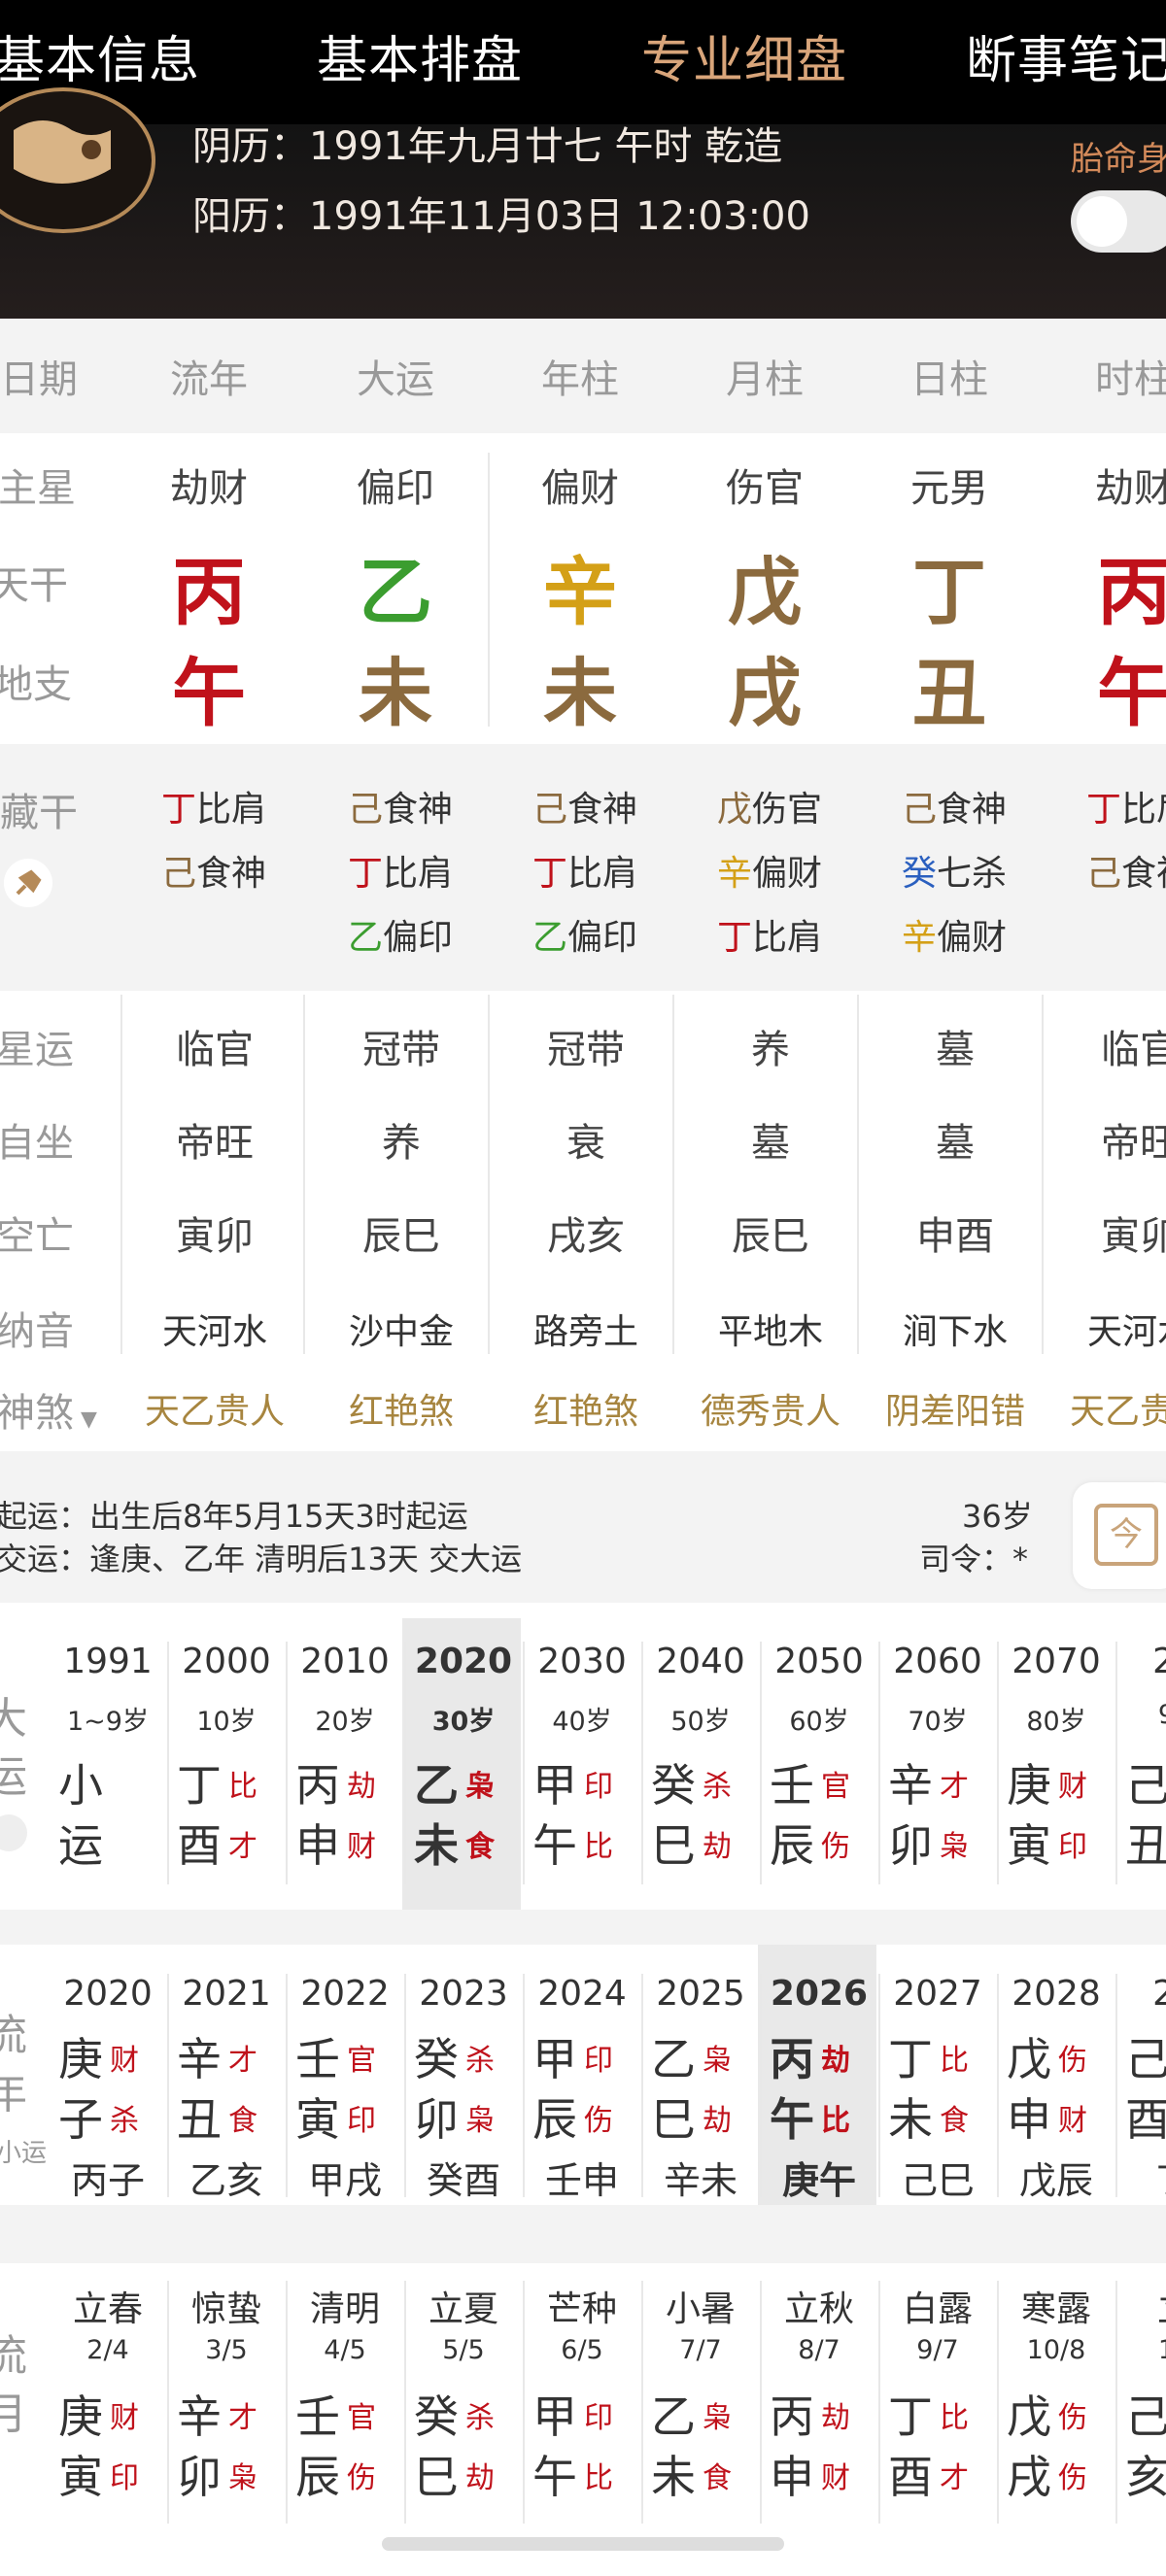  Describe the element at coordinates (48, 1409) in the screenshot. I see `row-label-shensha: 神煞 ▼` at that location.